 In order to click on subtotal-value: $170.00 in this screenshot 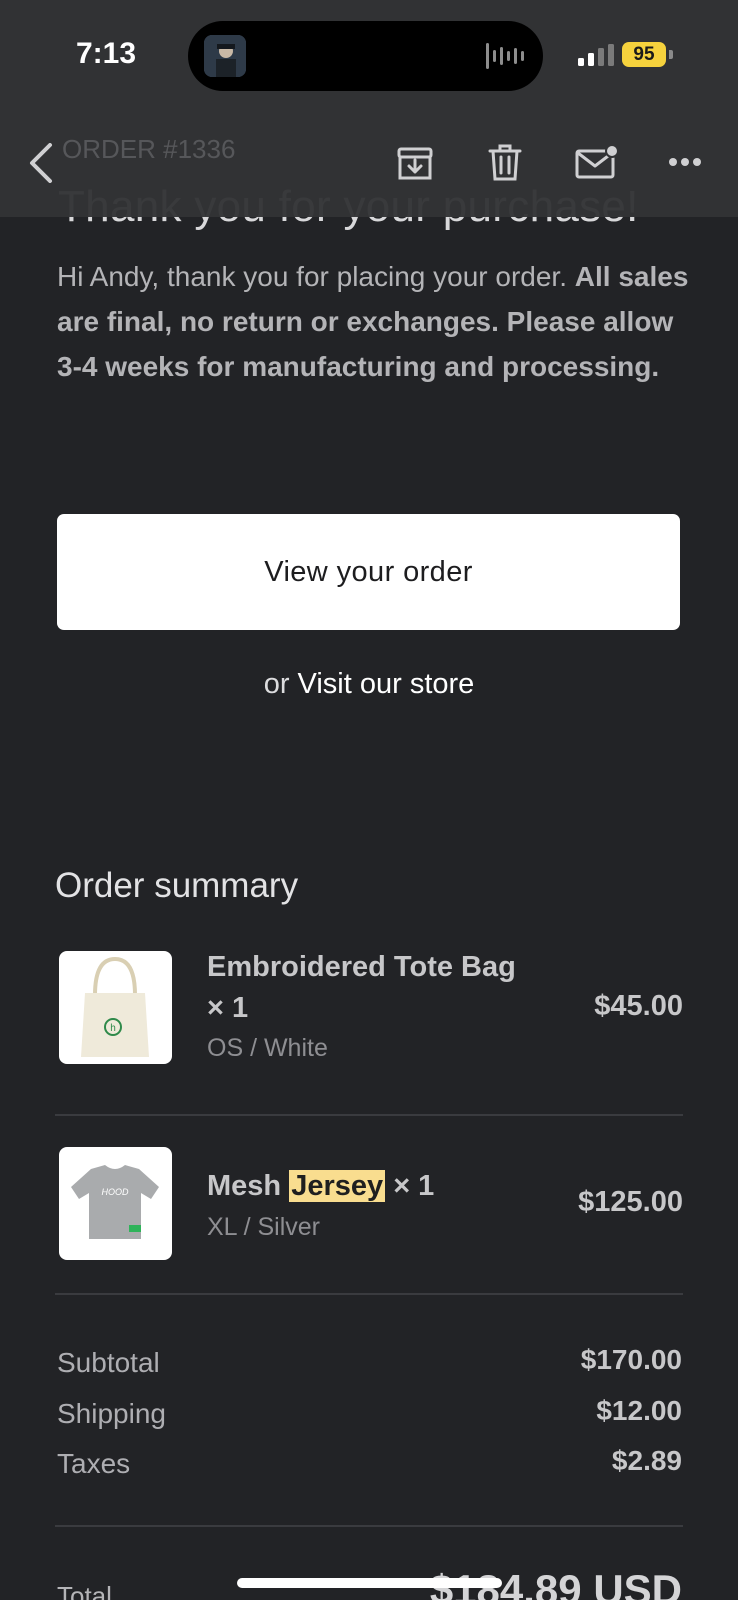, I will do `click(631, 1359)`.